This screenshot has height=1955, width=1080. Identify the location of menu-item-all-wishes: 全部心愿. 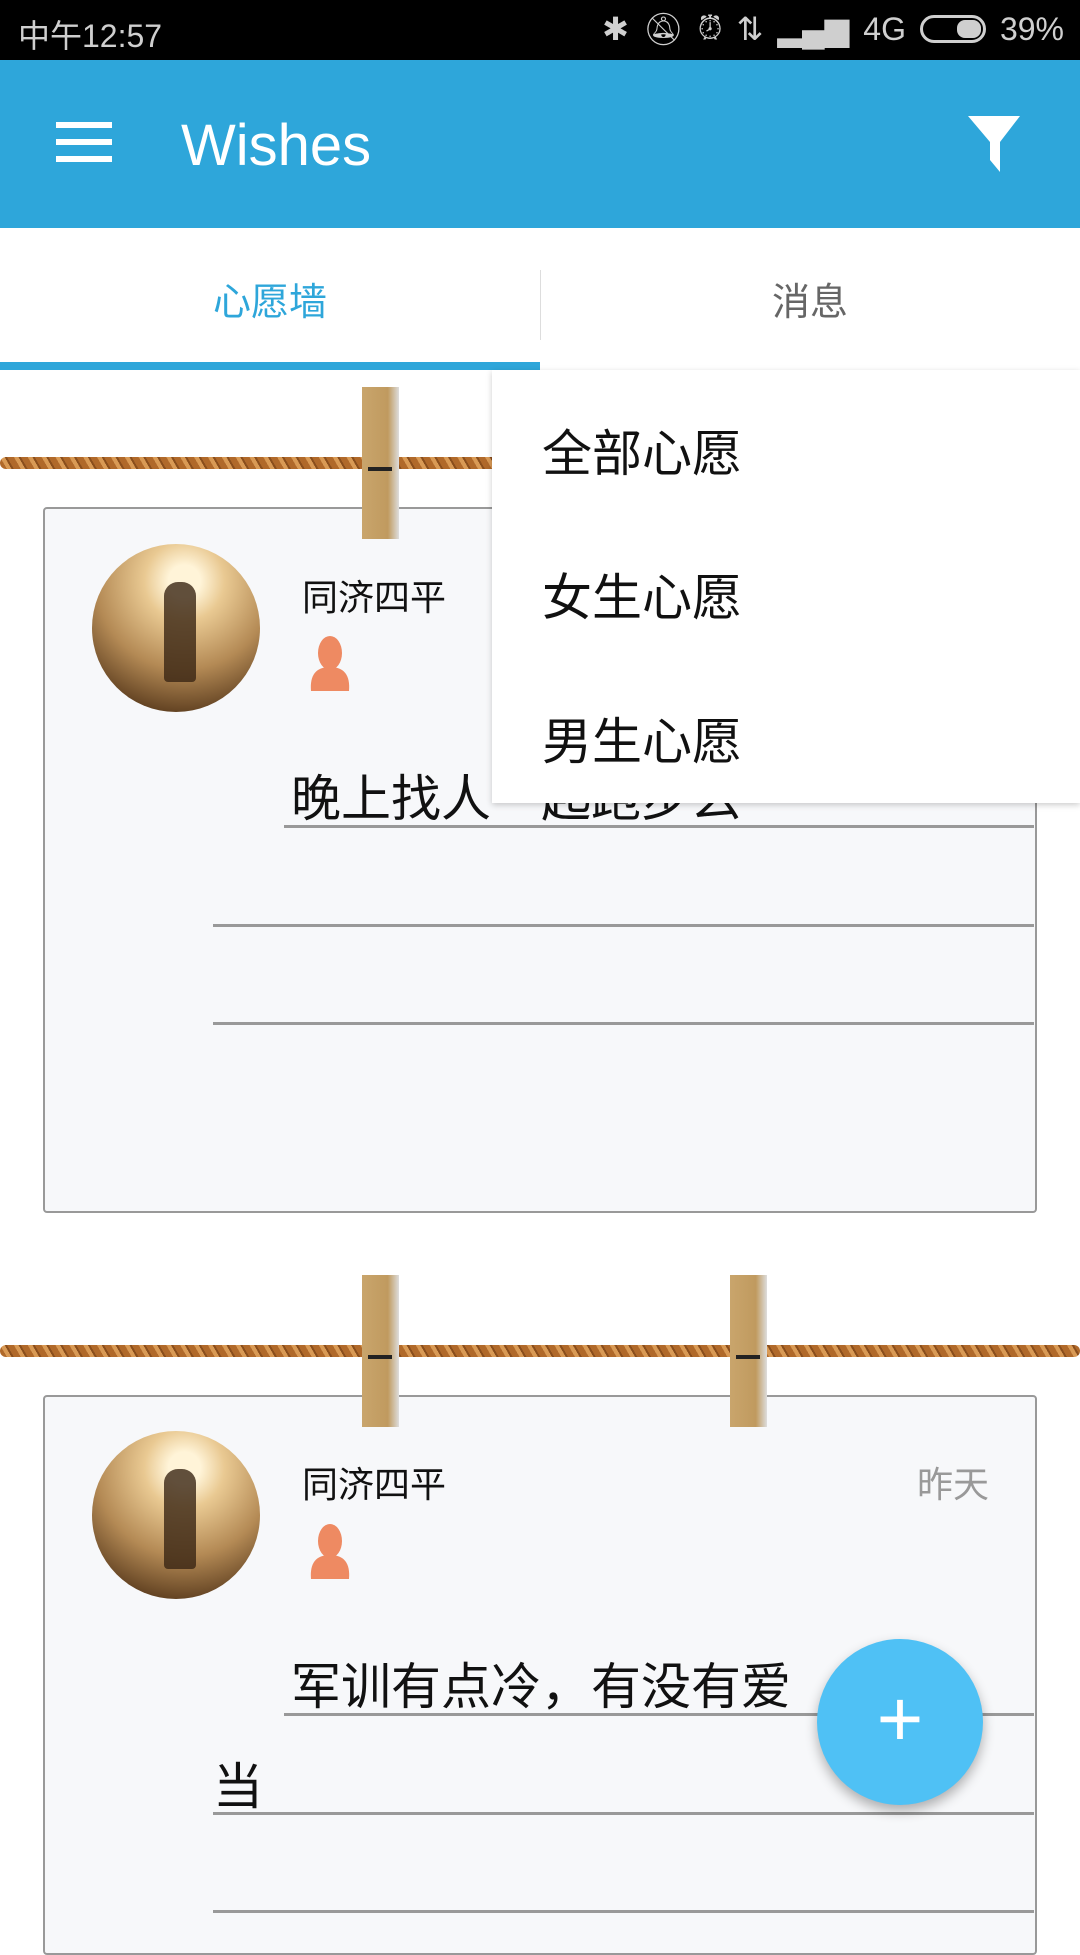
(642, 450).